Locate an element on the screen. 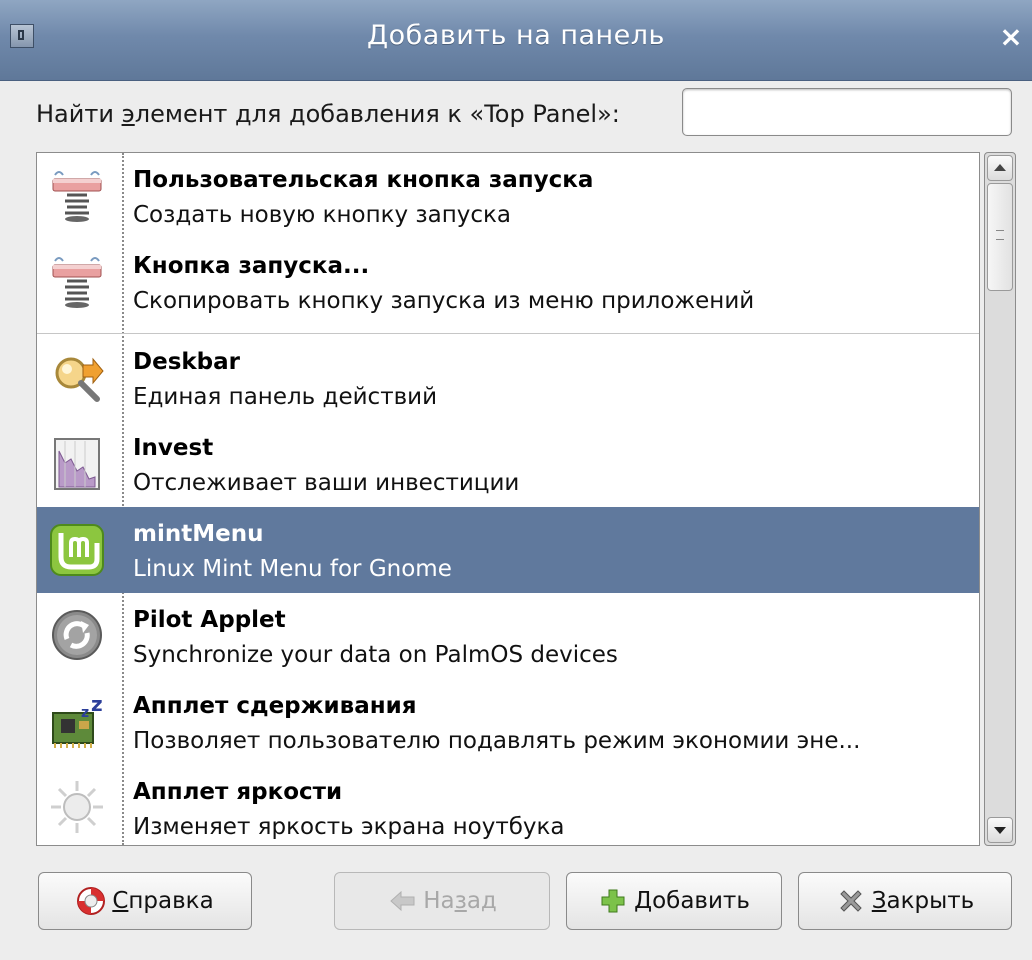 The width and height of the screenshot is (1032, 960). add-label-rest: обавить is located at coordinates (701, 901).